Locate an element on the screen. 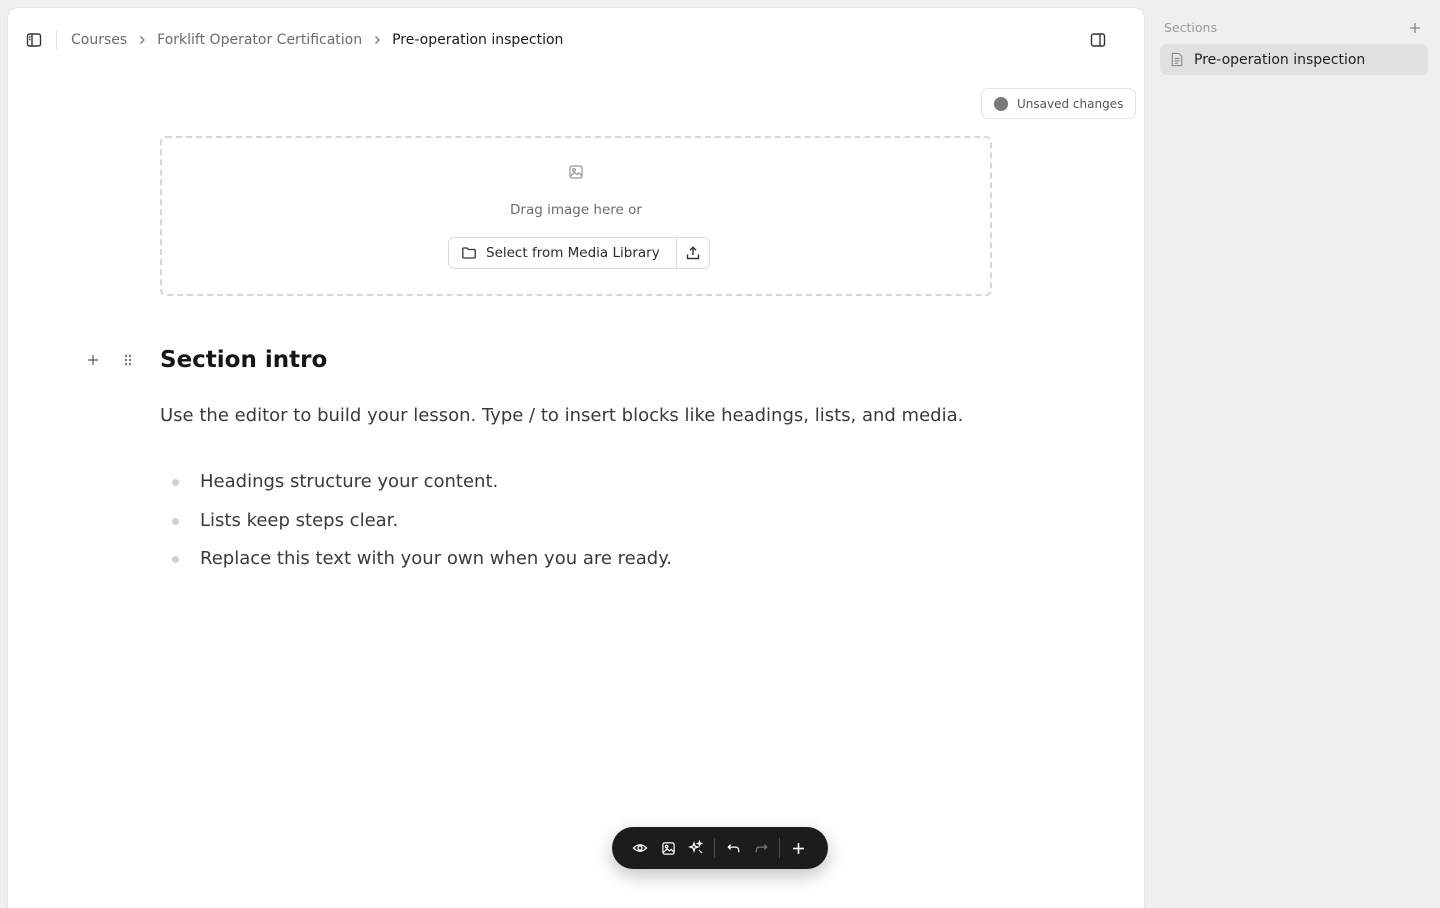 The width and height of the screenshot is (1440, 908). add-block-button is located at coordinates (93, 360).